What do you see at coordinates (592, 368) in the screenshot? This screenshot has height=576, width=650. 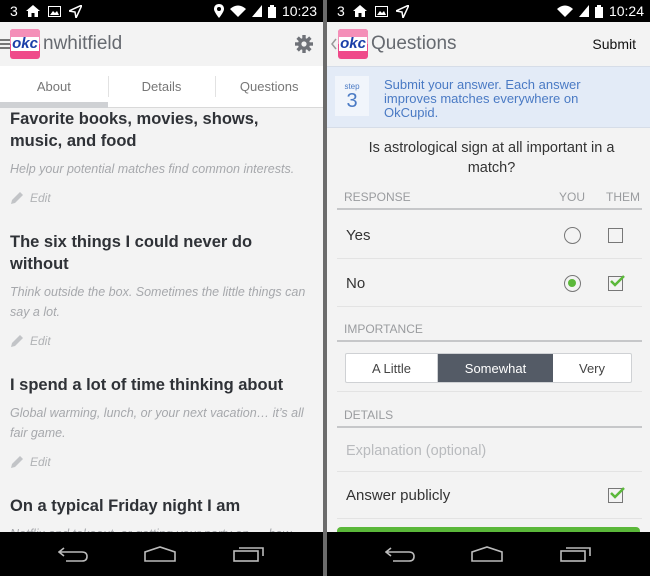 I see `importance-very: Very` at bounding box center [592, 368].